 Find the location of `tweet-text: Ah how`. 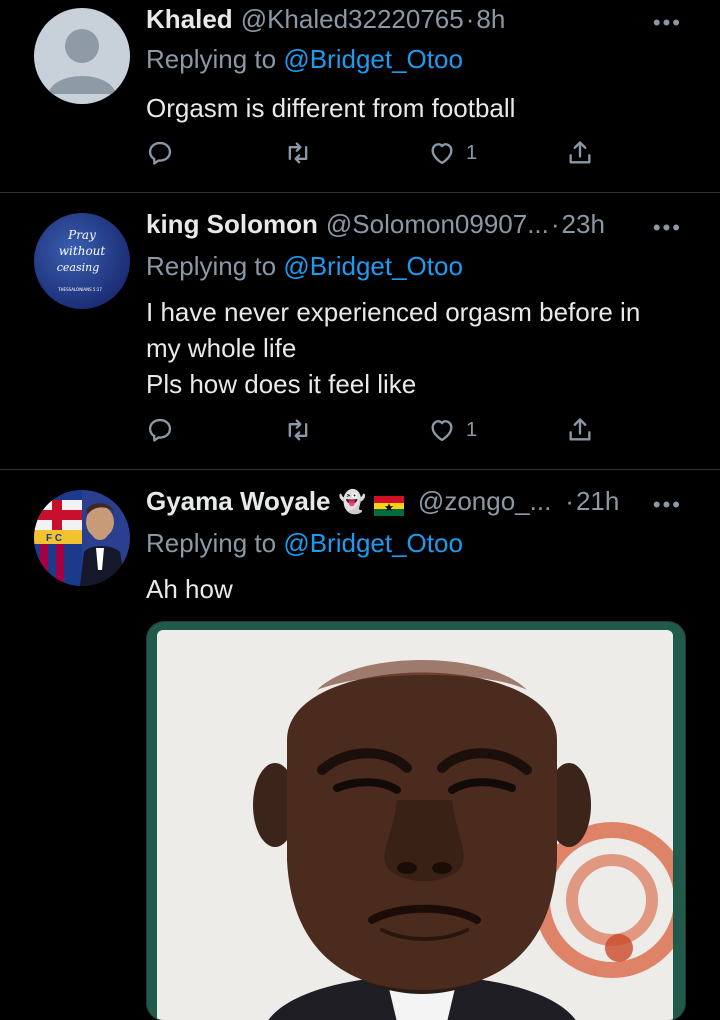

tweet-text: Ah how is located at coordinates (418, 589).